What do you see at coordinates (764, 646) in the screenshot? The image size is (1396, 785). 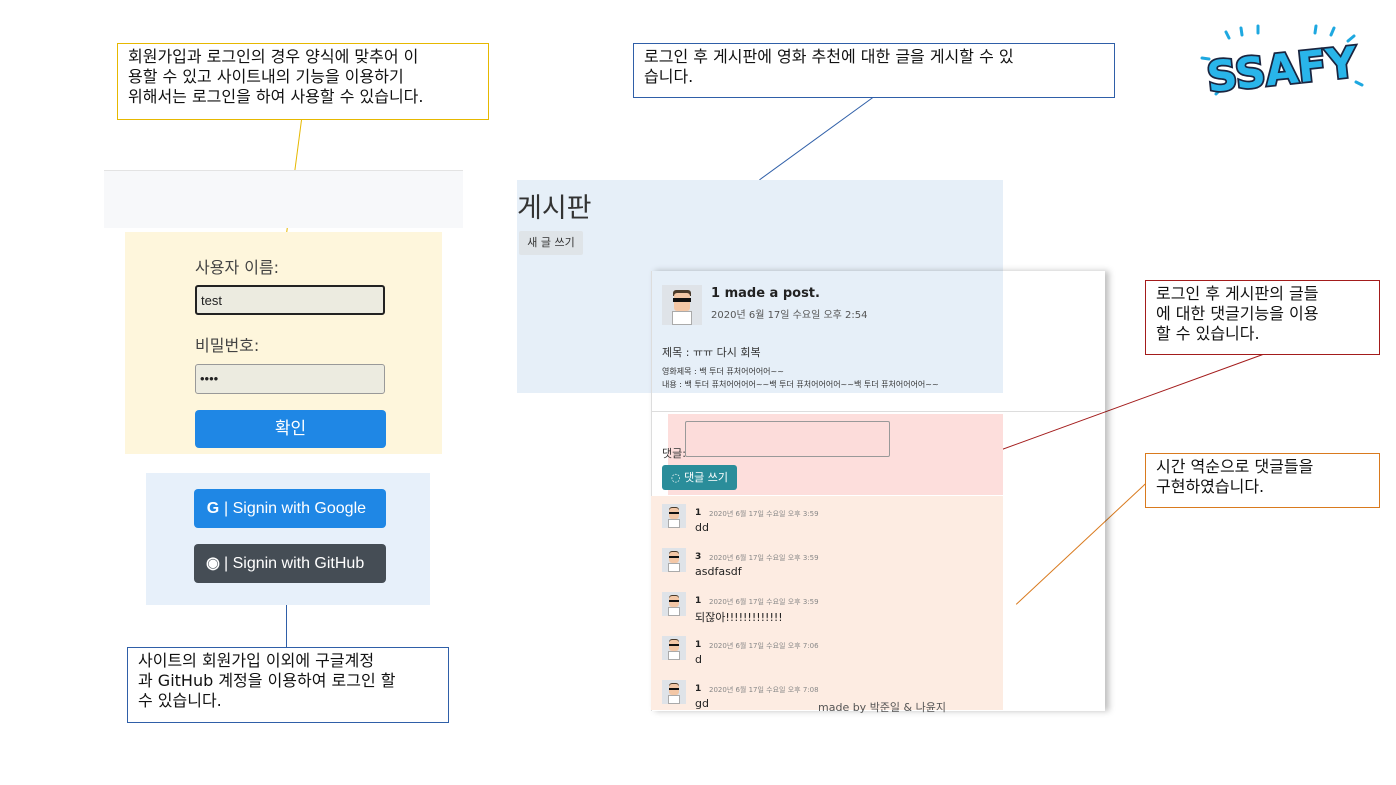 I see `comment-date: 2020년 6월 17일 수요일 오후 7:06` at bounding box center [764, 646].